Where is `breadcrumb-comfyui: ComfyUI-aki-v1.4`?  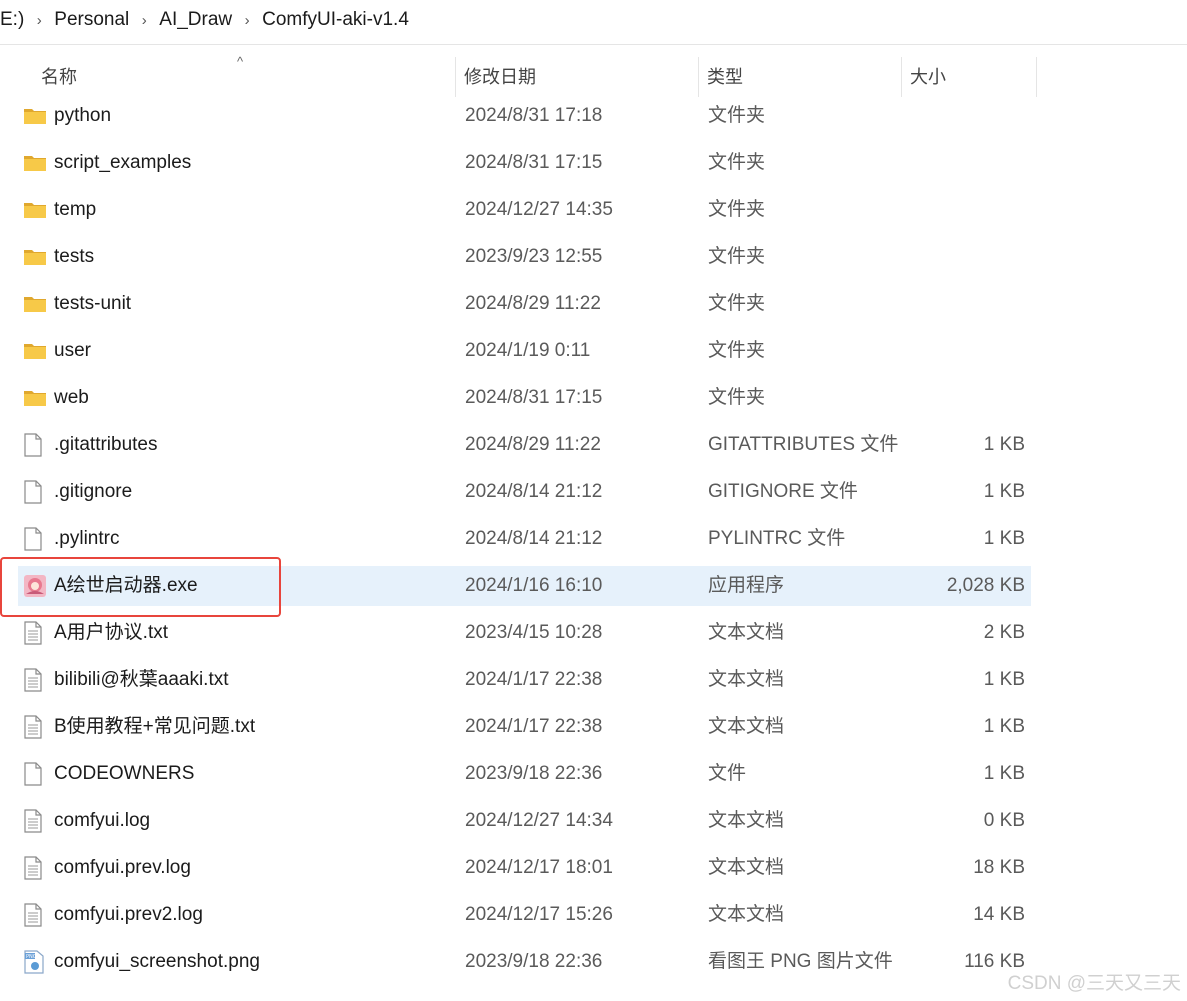
breadcrumb-comfyui: ComfyUI-aki-v1.4 is located at coordinates (335, 20).